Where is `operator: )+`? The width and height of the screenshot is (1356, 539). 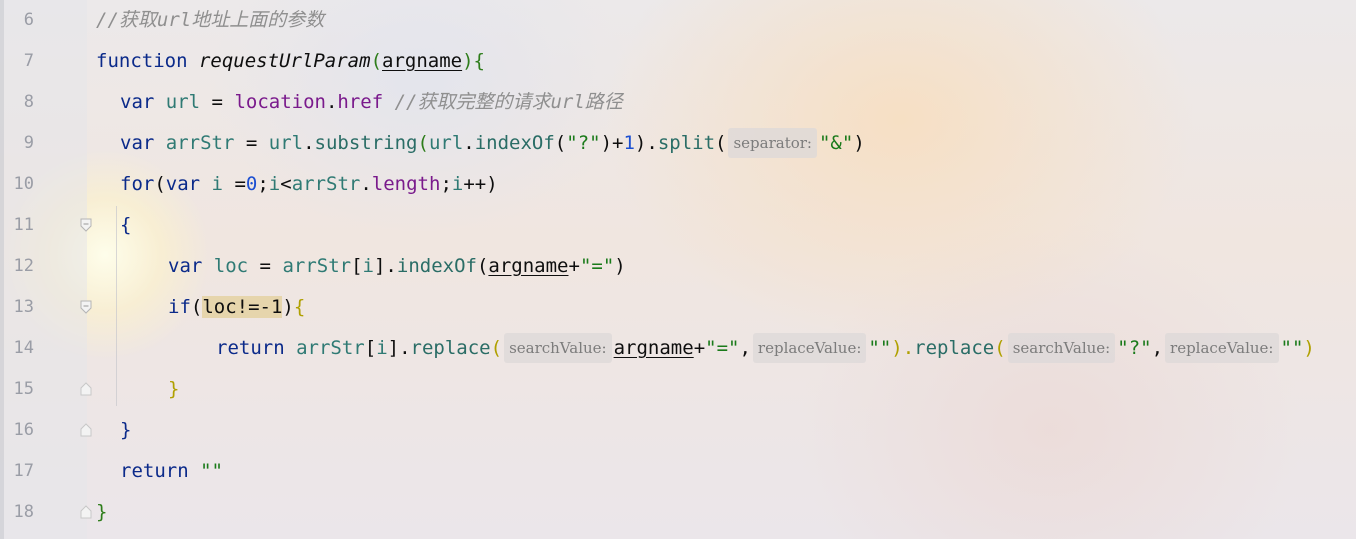 operator: )+ is located at coordinates (612, 143).